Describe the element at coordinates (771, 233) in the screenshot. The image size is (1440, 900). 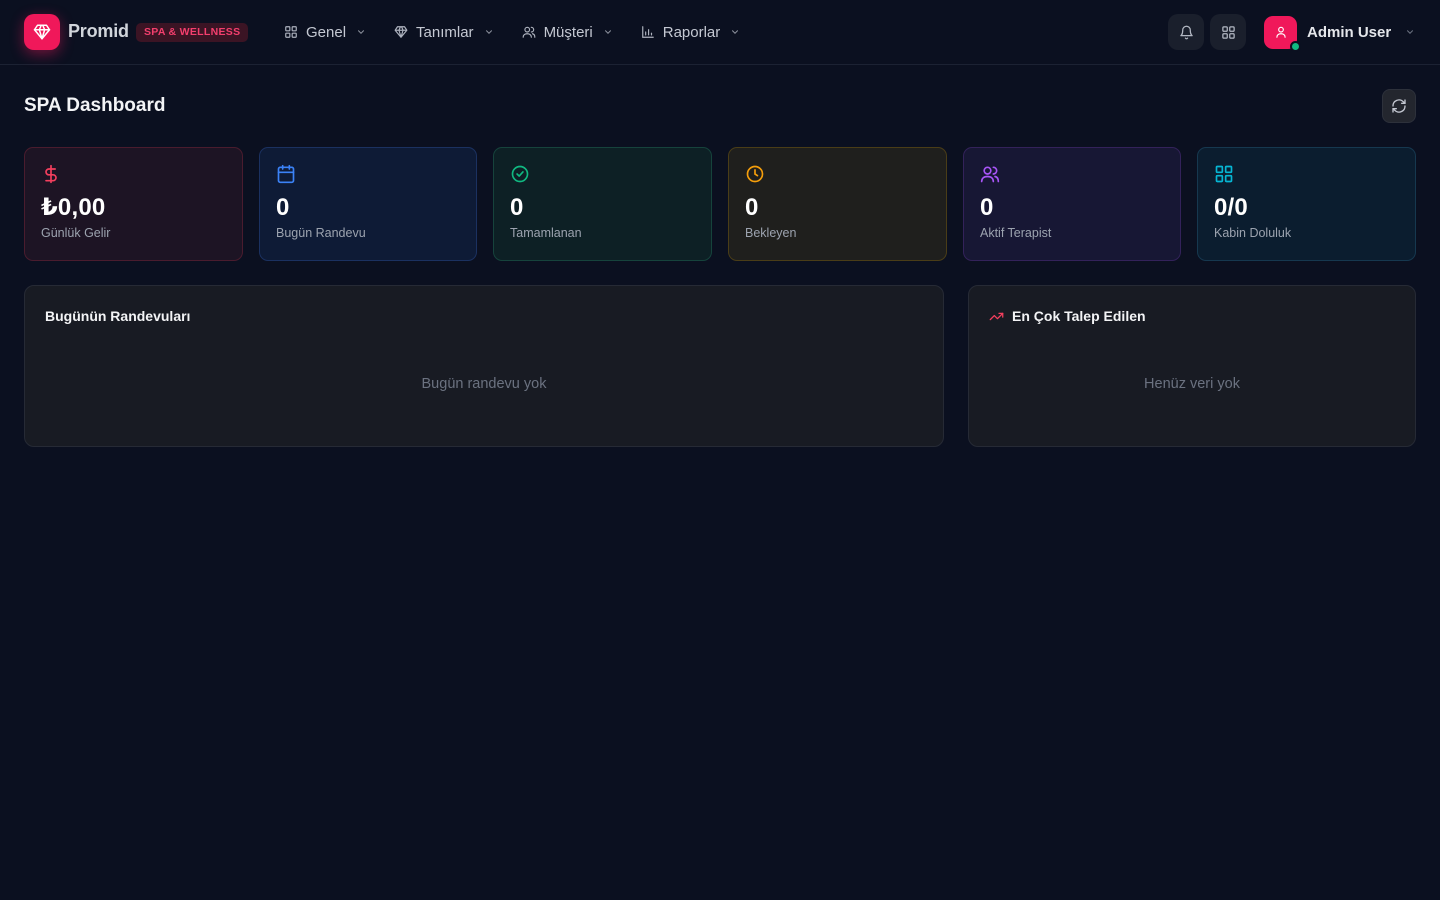
I see `stat-label: Bekleyen` at that location.